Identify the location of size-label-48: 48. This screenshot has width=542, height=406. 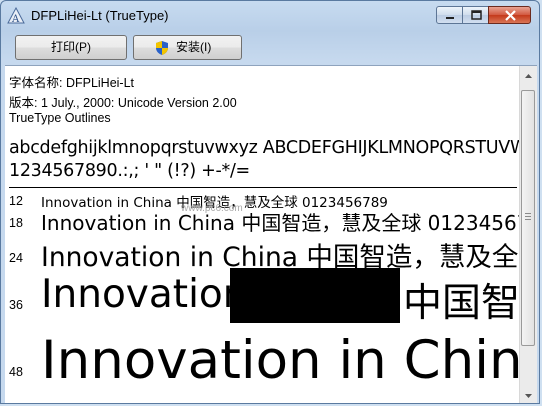
(16, 372).